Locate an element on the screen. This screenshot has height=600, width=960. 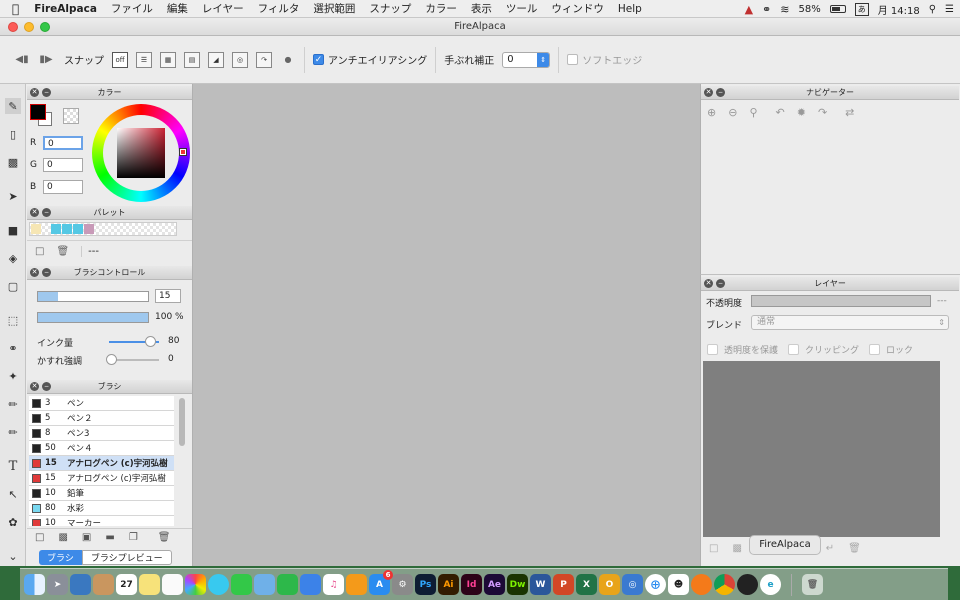
lock-label: ロック is located at coordinates (899, 349).